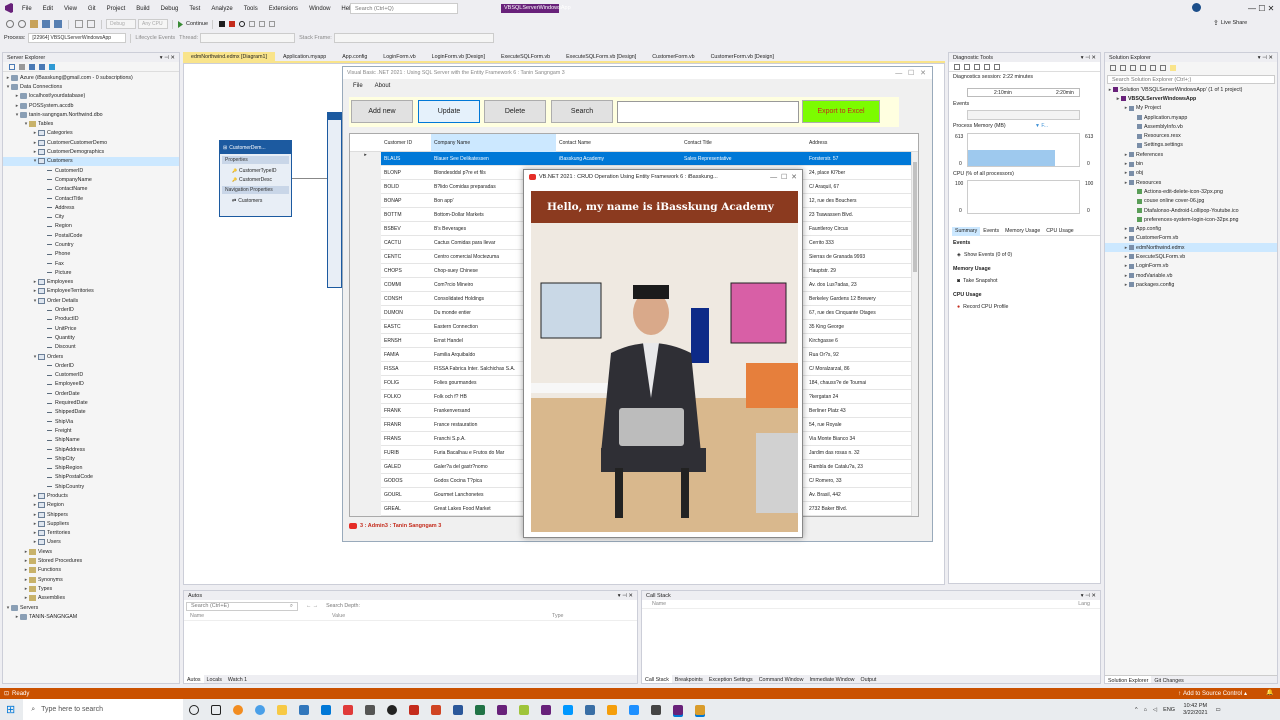 This screenshot has width=1280, height=720. Describe the element at coordinates (79, 24) in the screenshot. I see `undo-icon` at that location.